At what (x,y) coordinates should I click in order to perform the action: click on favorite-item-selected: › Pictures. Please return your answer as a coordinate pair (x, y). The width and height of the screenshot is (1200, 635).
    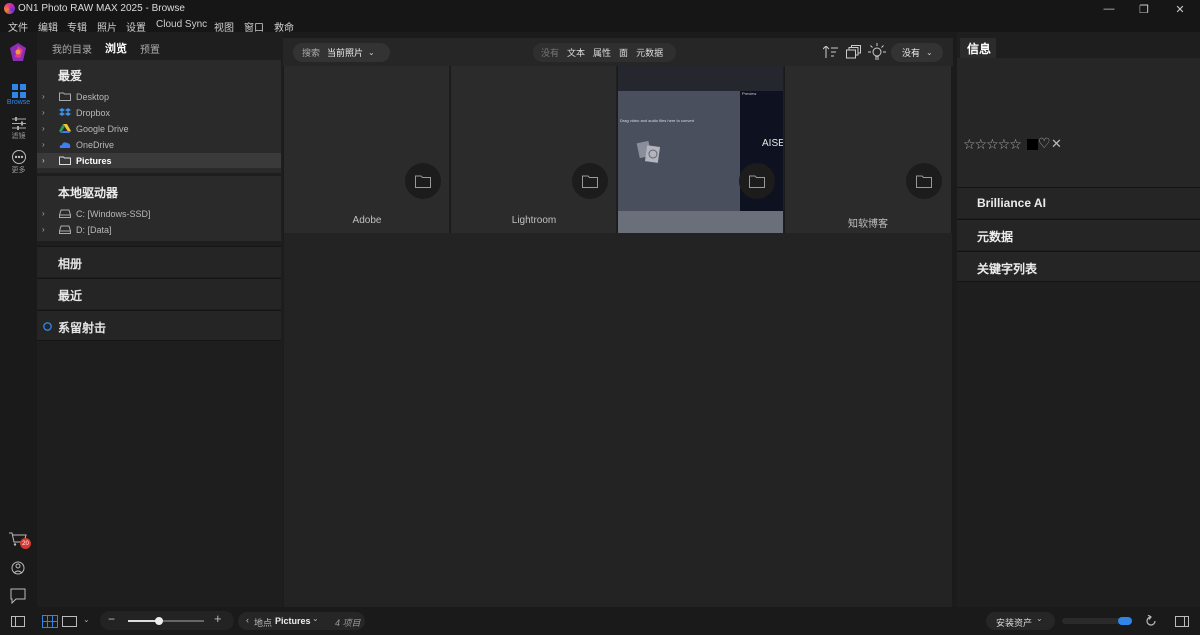
    Looking at the image, I should click on (159, 160).